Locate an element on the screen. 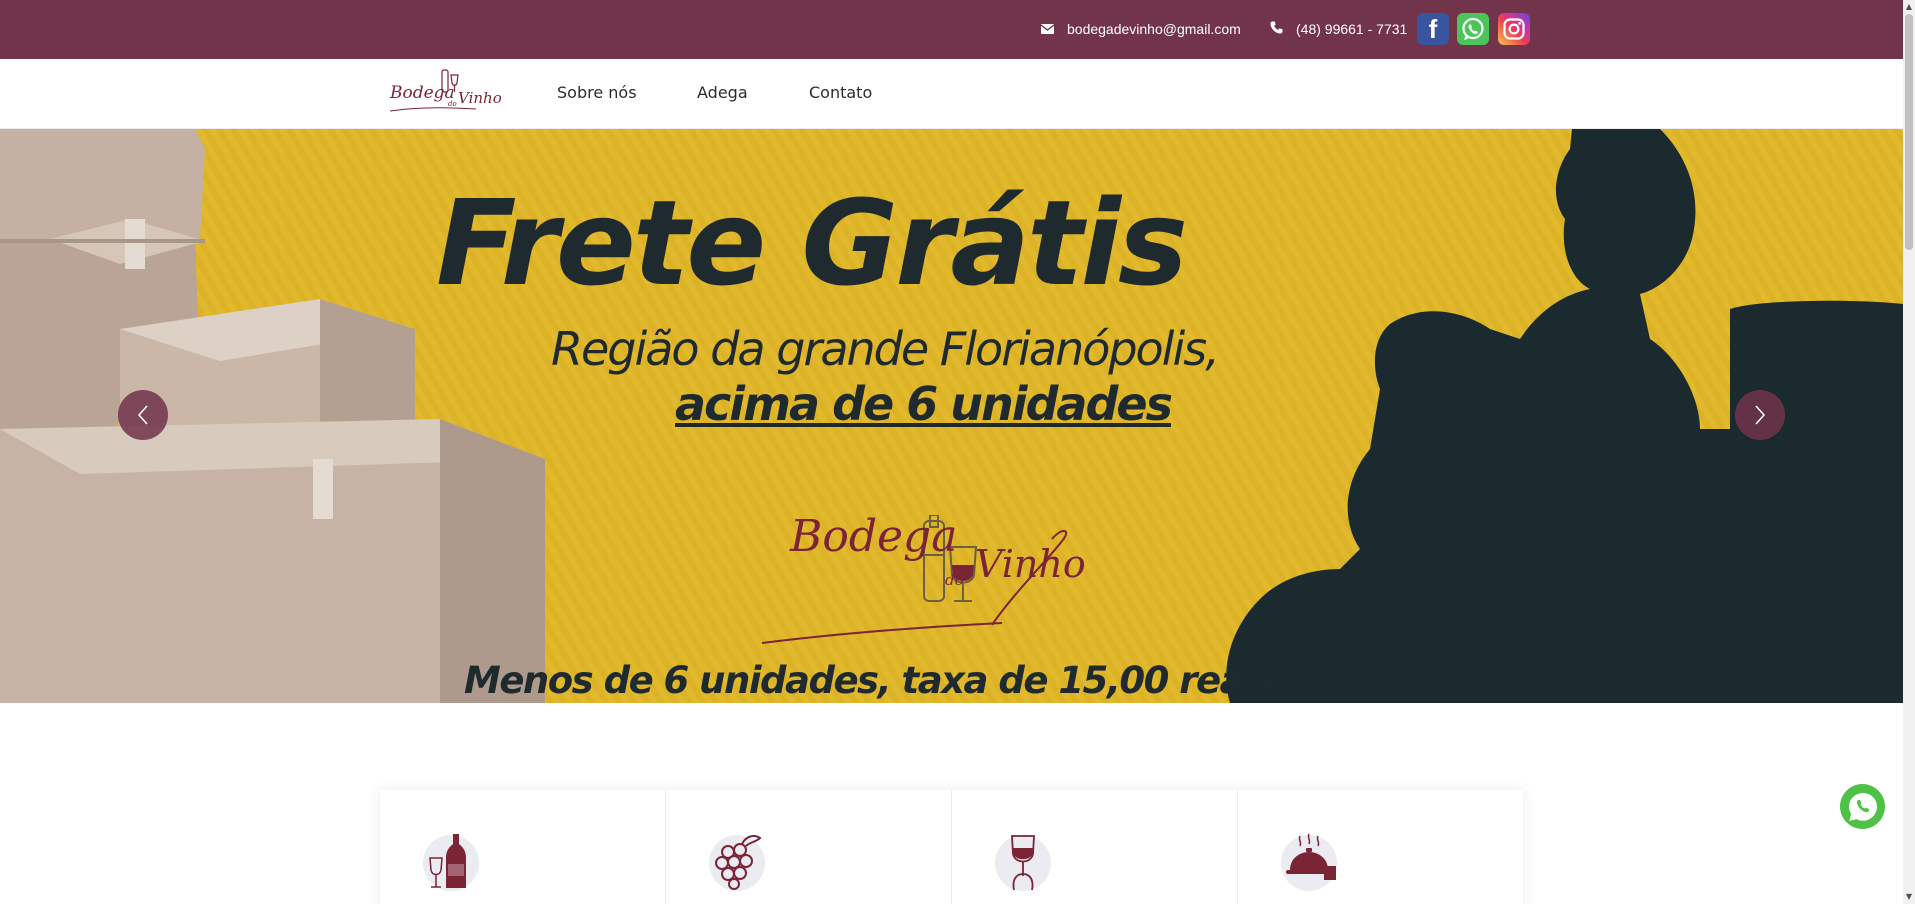  facebook-icon: f is located at coordinates (1433, 29).